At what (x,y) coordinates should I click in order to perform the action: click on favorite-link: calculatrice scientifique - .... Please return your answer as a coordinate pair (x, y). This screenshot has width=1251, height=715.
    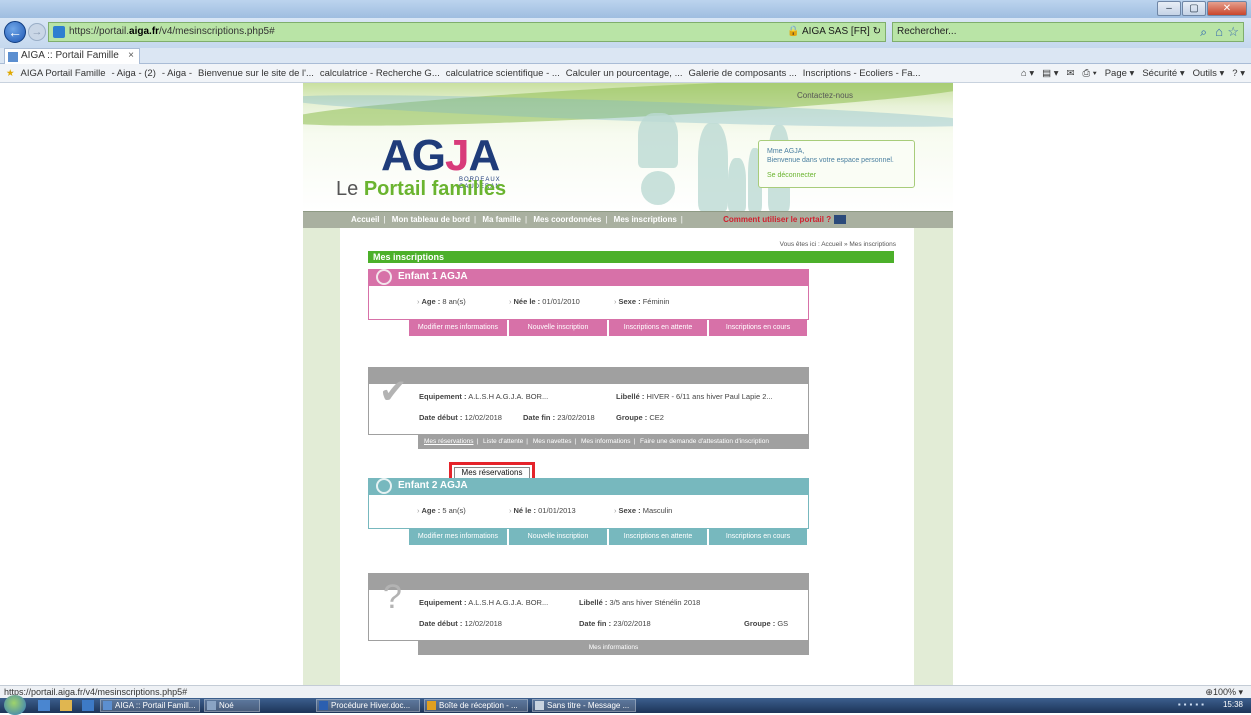
    Looking at the image, I should click on (503, 73).